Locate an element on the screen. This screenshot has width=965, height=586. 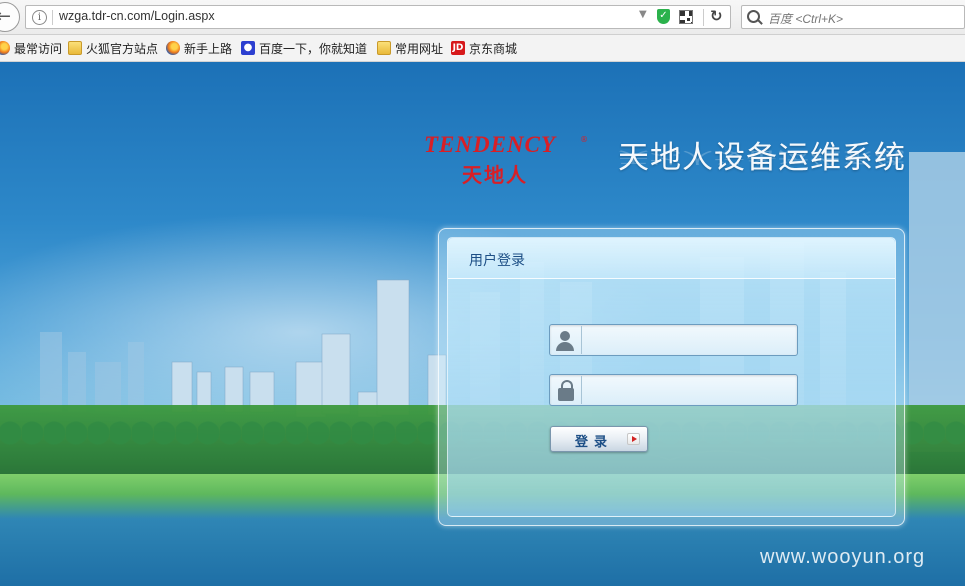
qr-code-icon is located at coordinates (686, 17).